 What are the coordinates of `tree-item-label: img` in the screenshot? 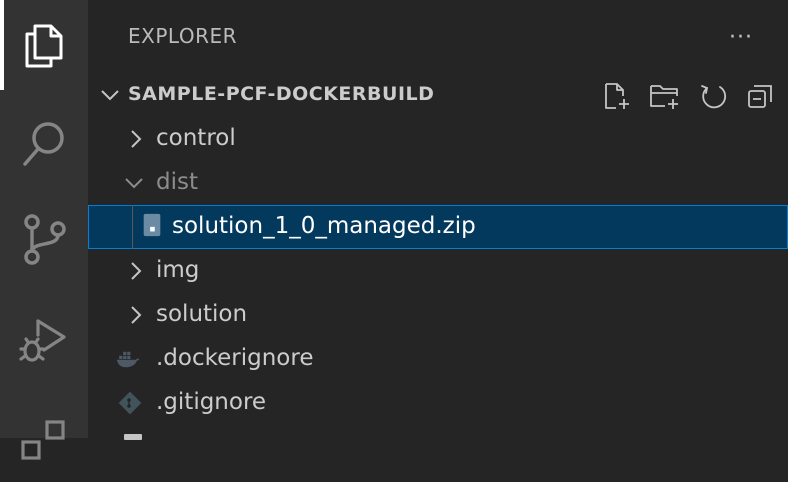 It's located at (178, 270).